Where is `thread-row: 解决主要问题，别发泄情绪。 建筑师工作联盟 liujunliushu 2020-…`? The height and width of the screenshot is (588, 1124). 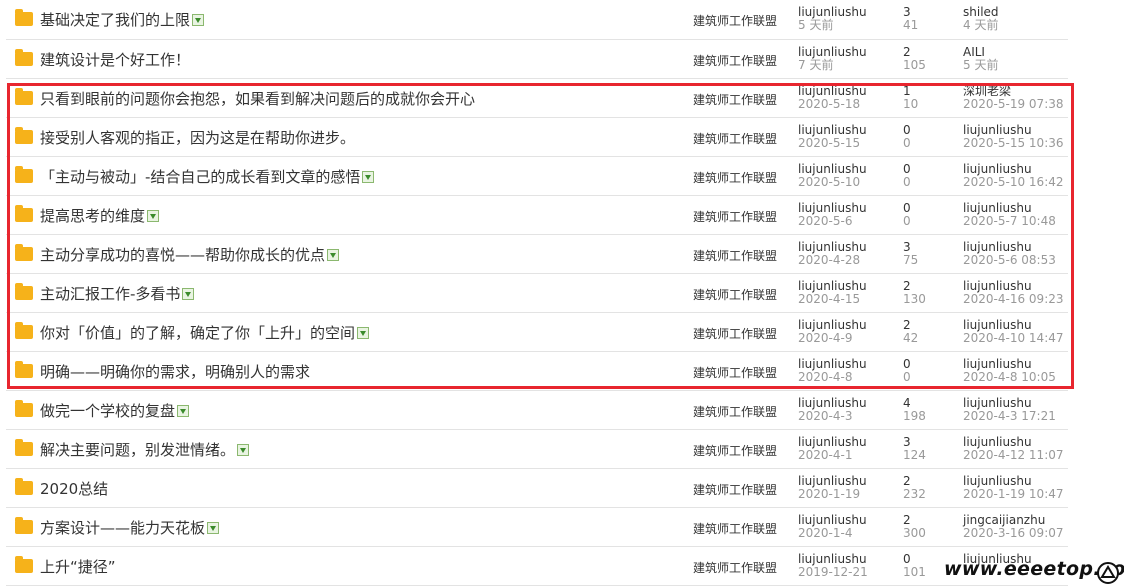 thread-row: 解决主要问题，别发泄情绪。 建筑师工作联盟 liujunliushu 2020-… is located at coordinates (537, 449).